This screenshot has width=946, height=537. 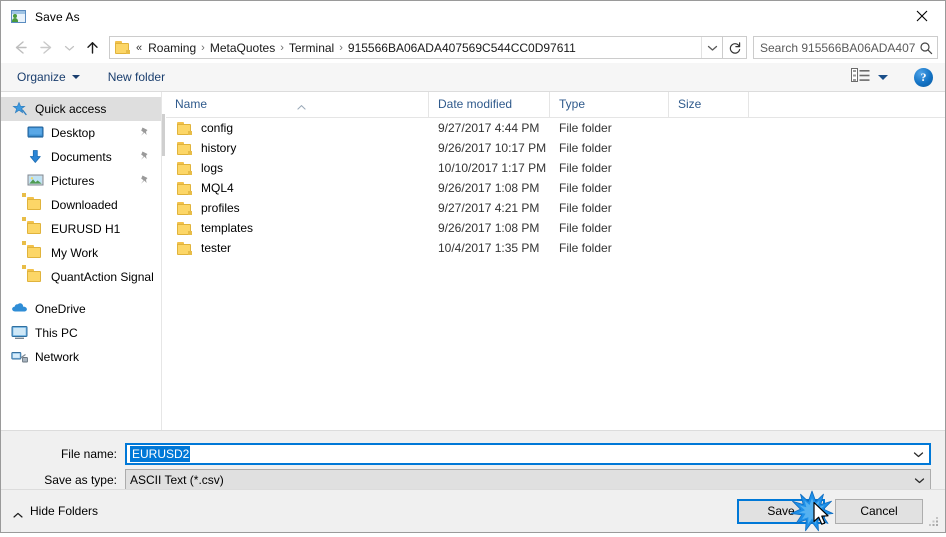 What do you see at coordinates (489, 228) in the screenshot?
I see `file-date-cell: 9/26/2017 1:08 PM` at bounding box center [489, 228].